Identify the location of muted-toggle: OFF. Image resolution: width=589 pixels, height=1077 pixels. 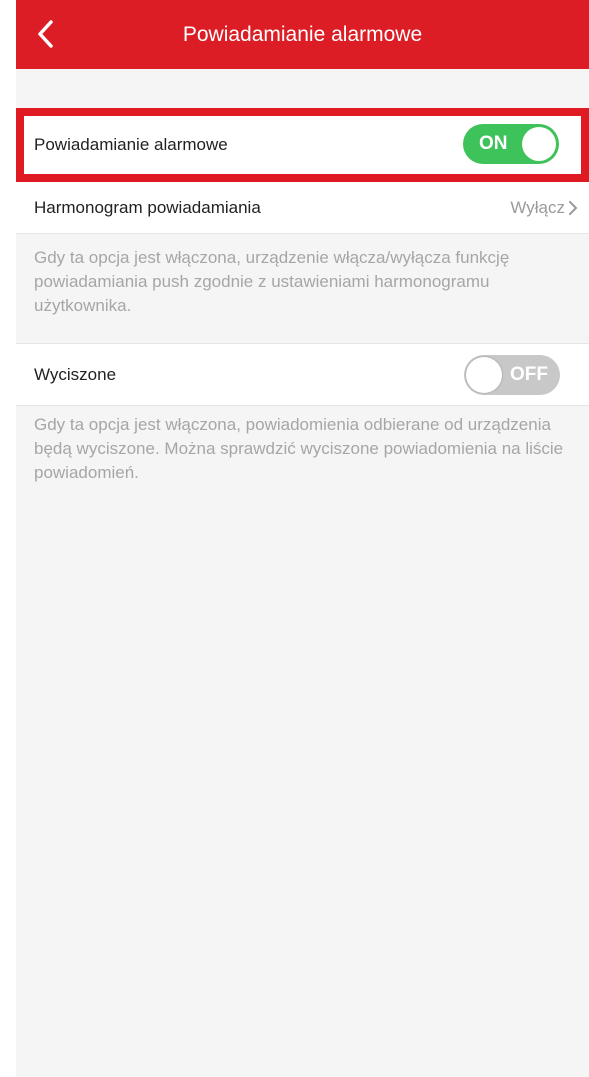
(512, 375).